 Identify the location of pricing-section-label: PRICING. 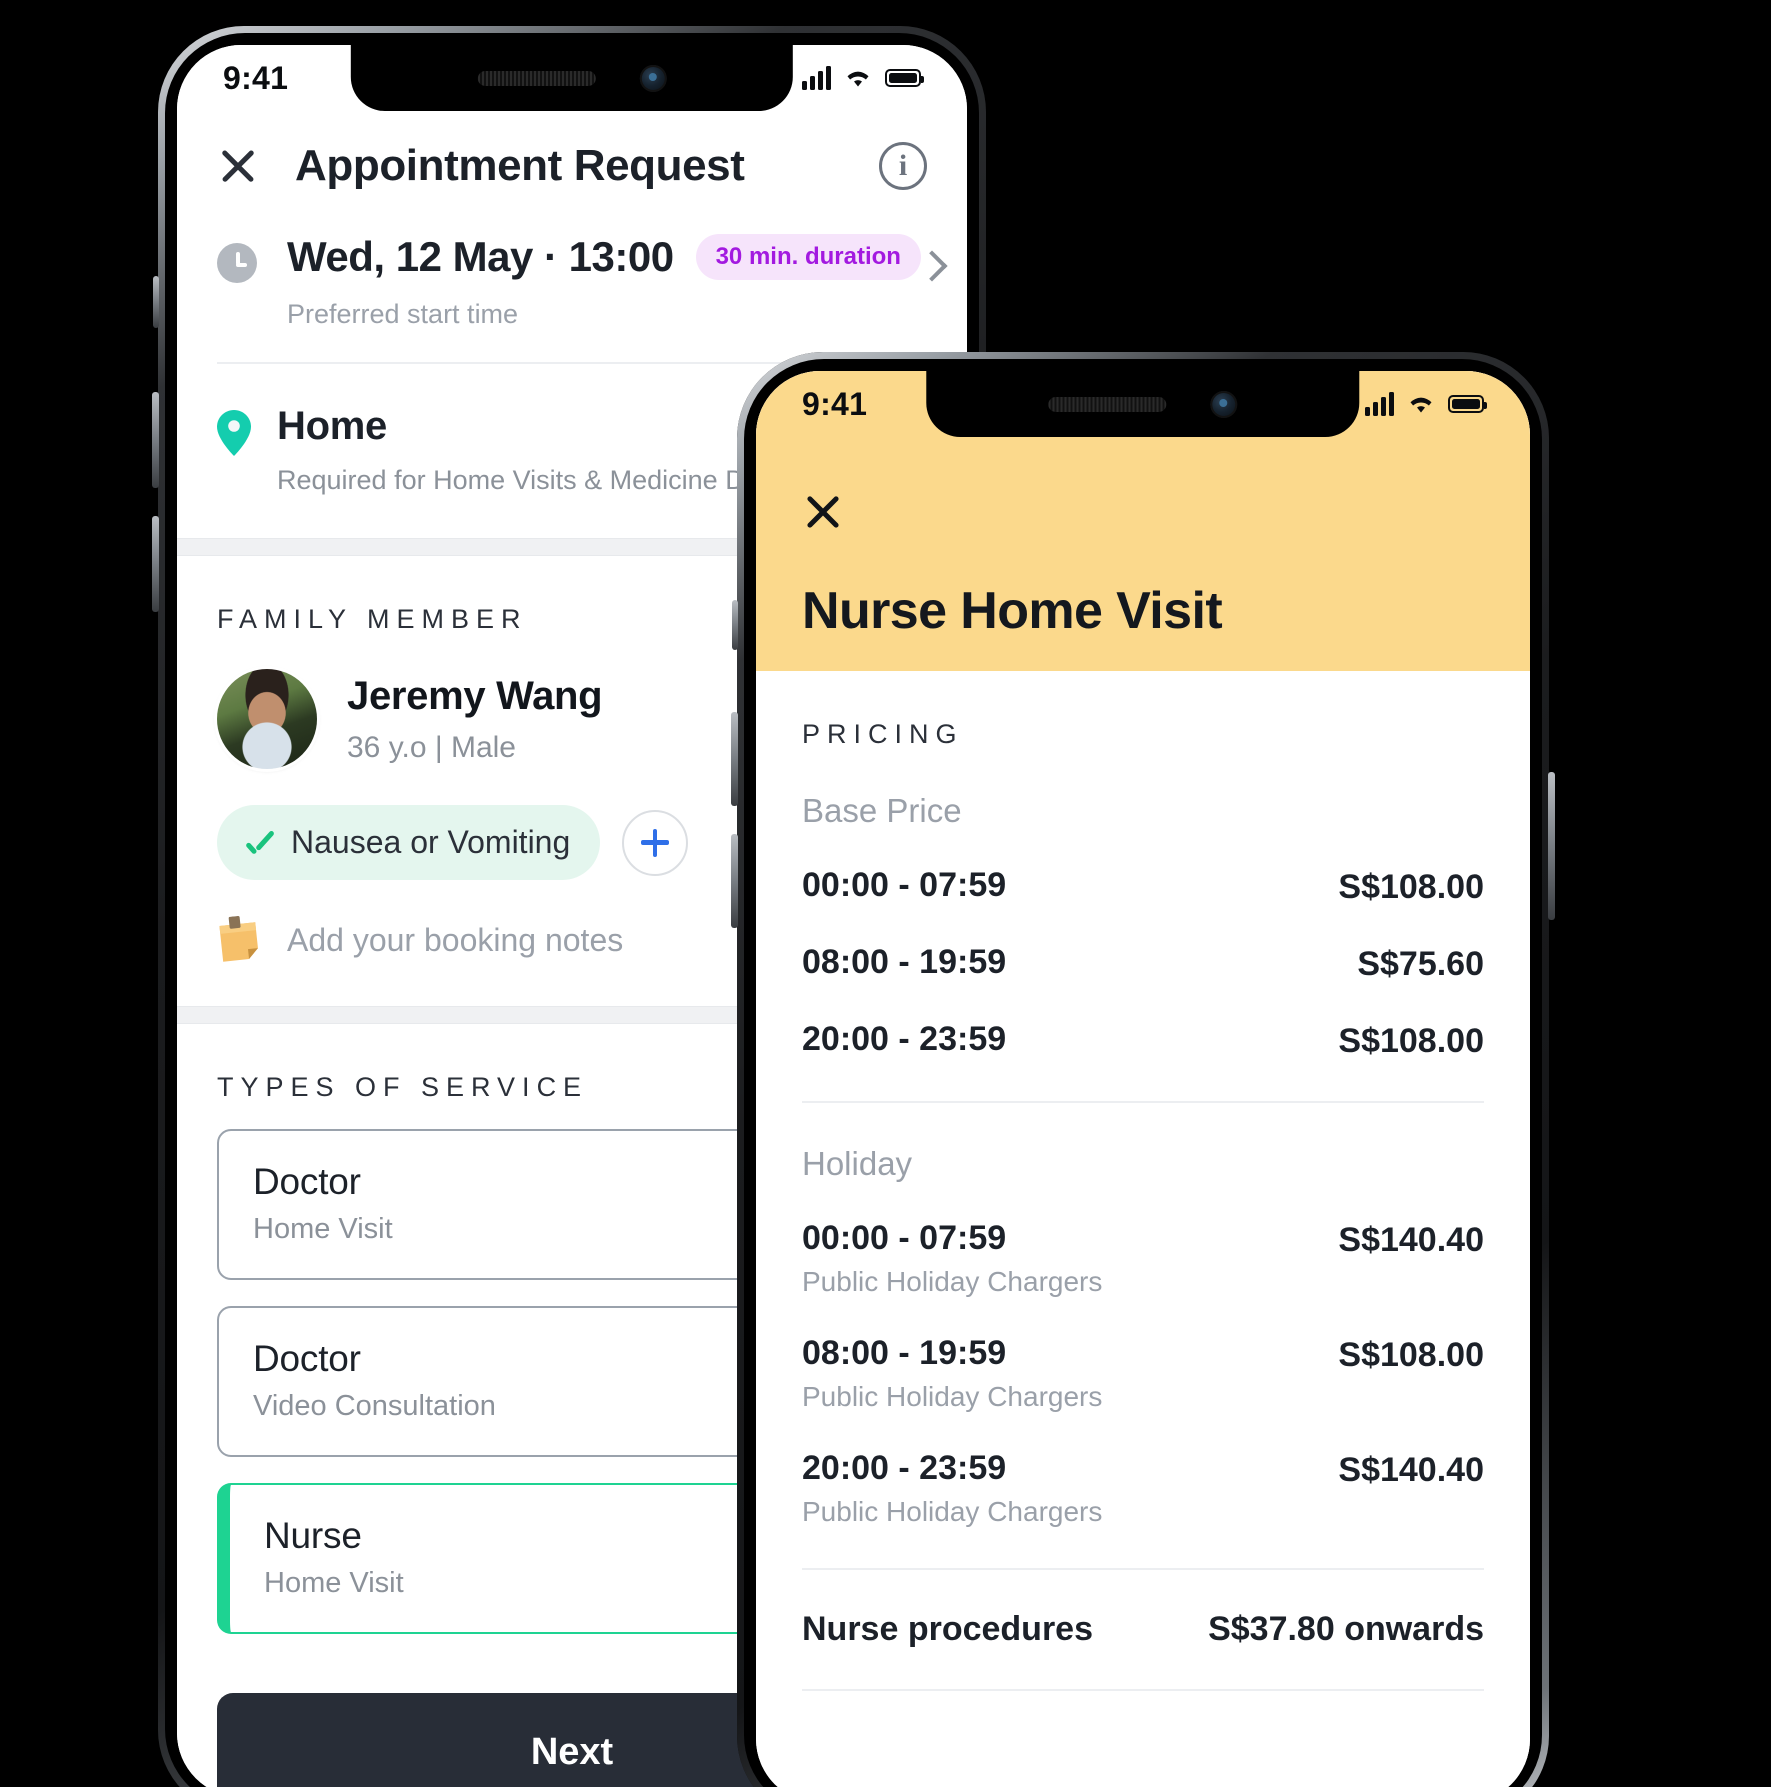
(883, 734).